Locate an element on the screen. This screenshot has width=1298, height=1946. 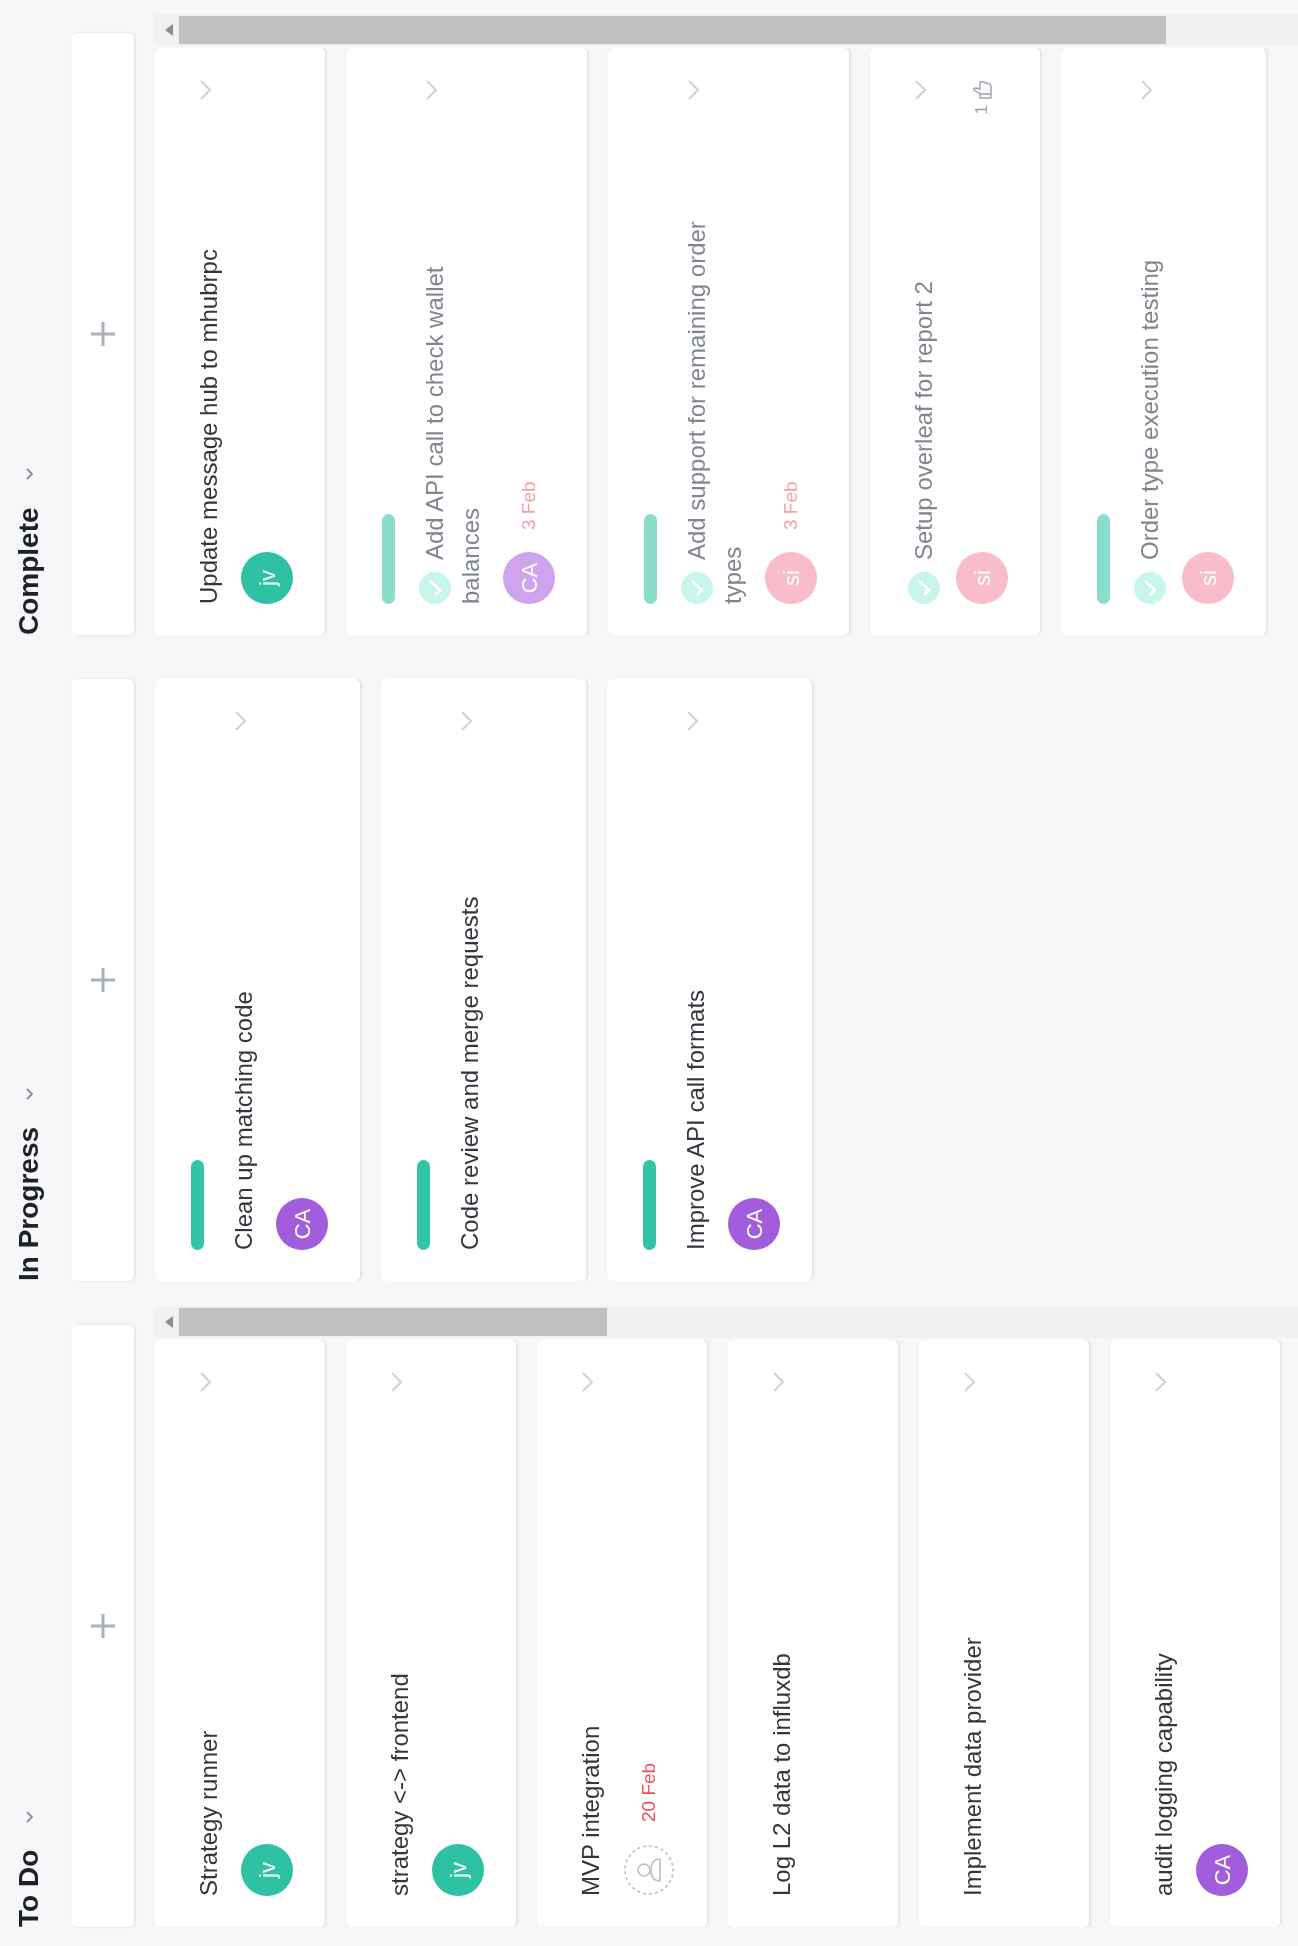
unassigned-avatar-icon is located at coordinates (649, 1870).